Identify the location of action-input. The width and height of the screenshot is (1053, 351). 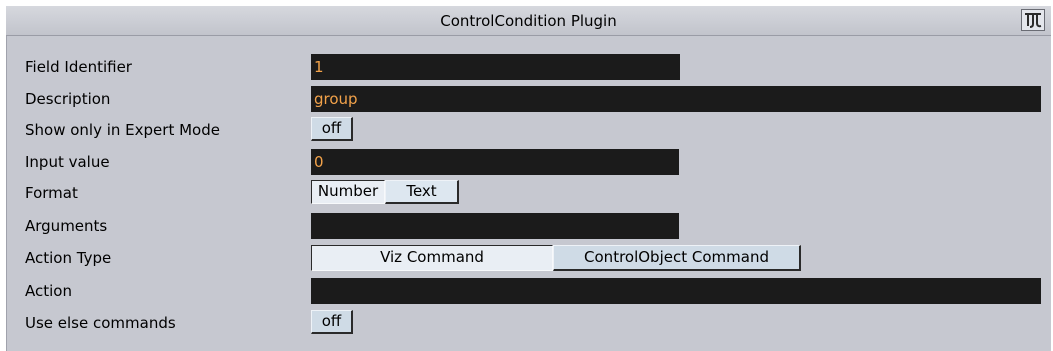
(676, 291).